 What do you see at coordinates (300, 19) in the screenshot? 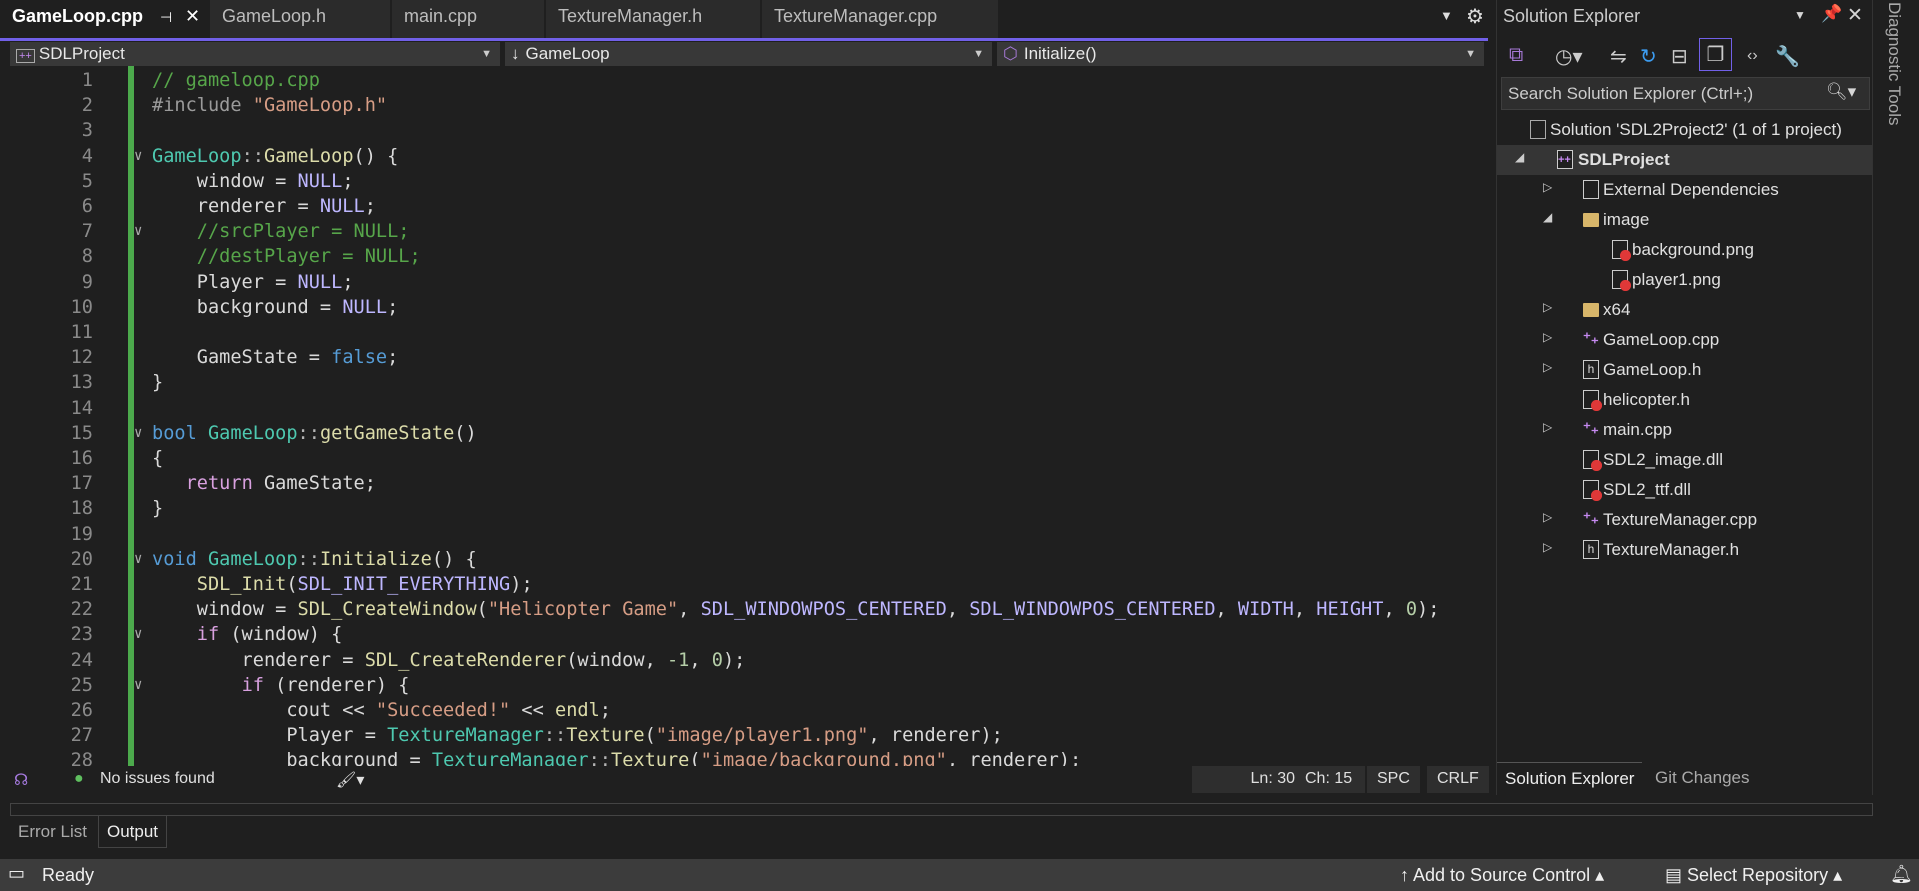
I see `tab-gameloop-h: GameLoop.h` at bounding box center [300, 19].